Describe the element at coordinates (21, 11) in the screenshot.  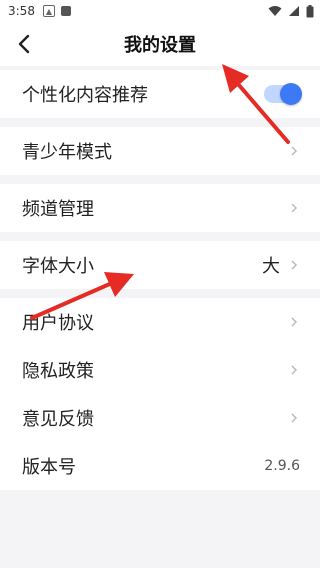
I see `status-time: 3:58` at that location.